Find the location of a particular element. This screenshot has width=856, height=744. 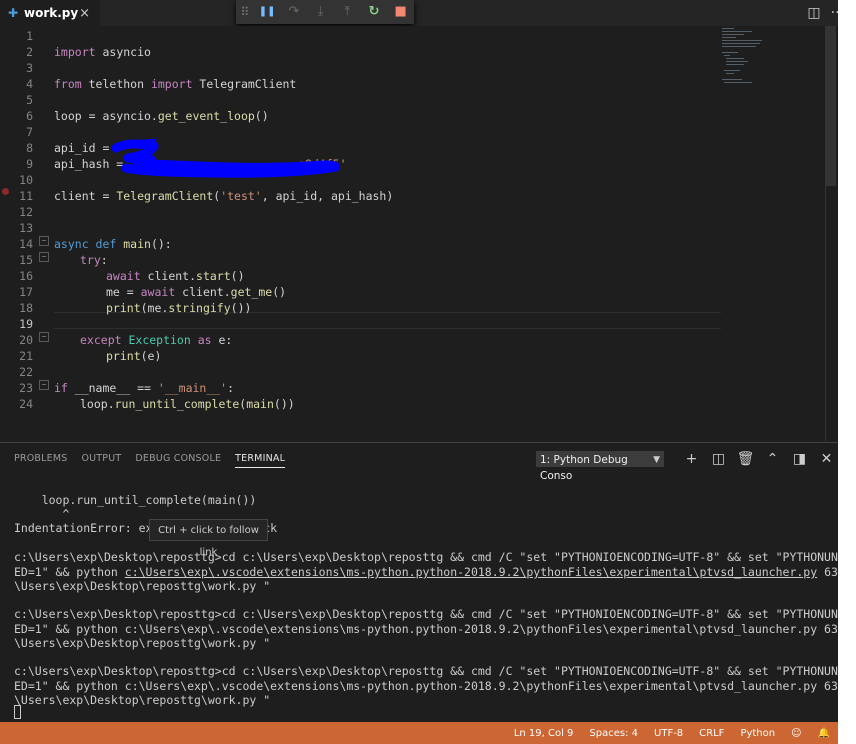

trash-icon: 🗑 is located at coordinates (745, 459).